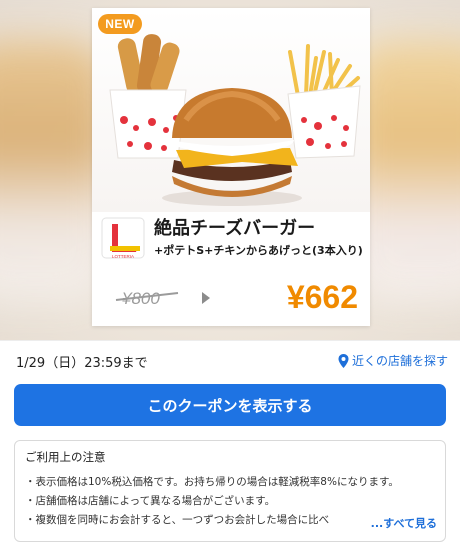 The height and width of the screenshot is (557, 460). What do you see at coordinates (150, 501) in the screenshot?
I see `note-item: ・店舗価格は店舗によって異なる場合がございます。` at bounding box center [150, 501].